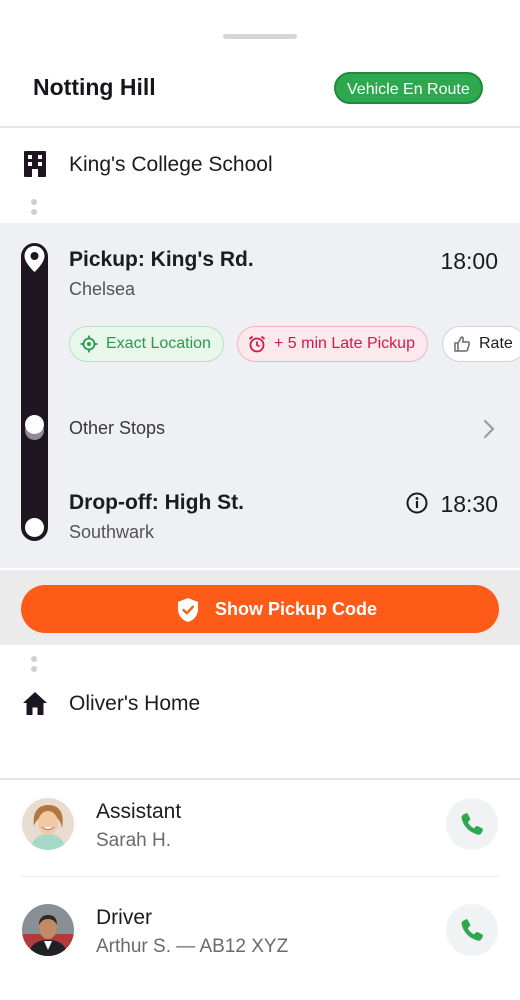  Describe the element at coordinates (296, 609) in the screenshot. I see `cta-label: Show Pickup Code` at that location.